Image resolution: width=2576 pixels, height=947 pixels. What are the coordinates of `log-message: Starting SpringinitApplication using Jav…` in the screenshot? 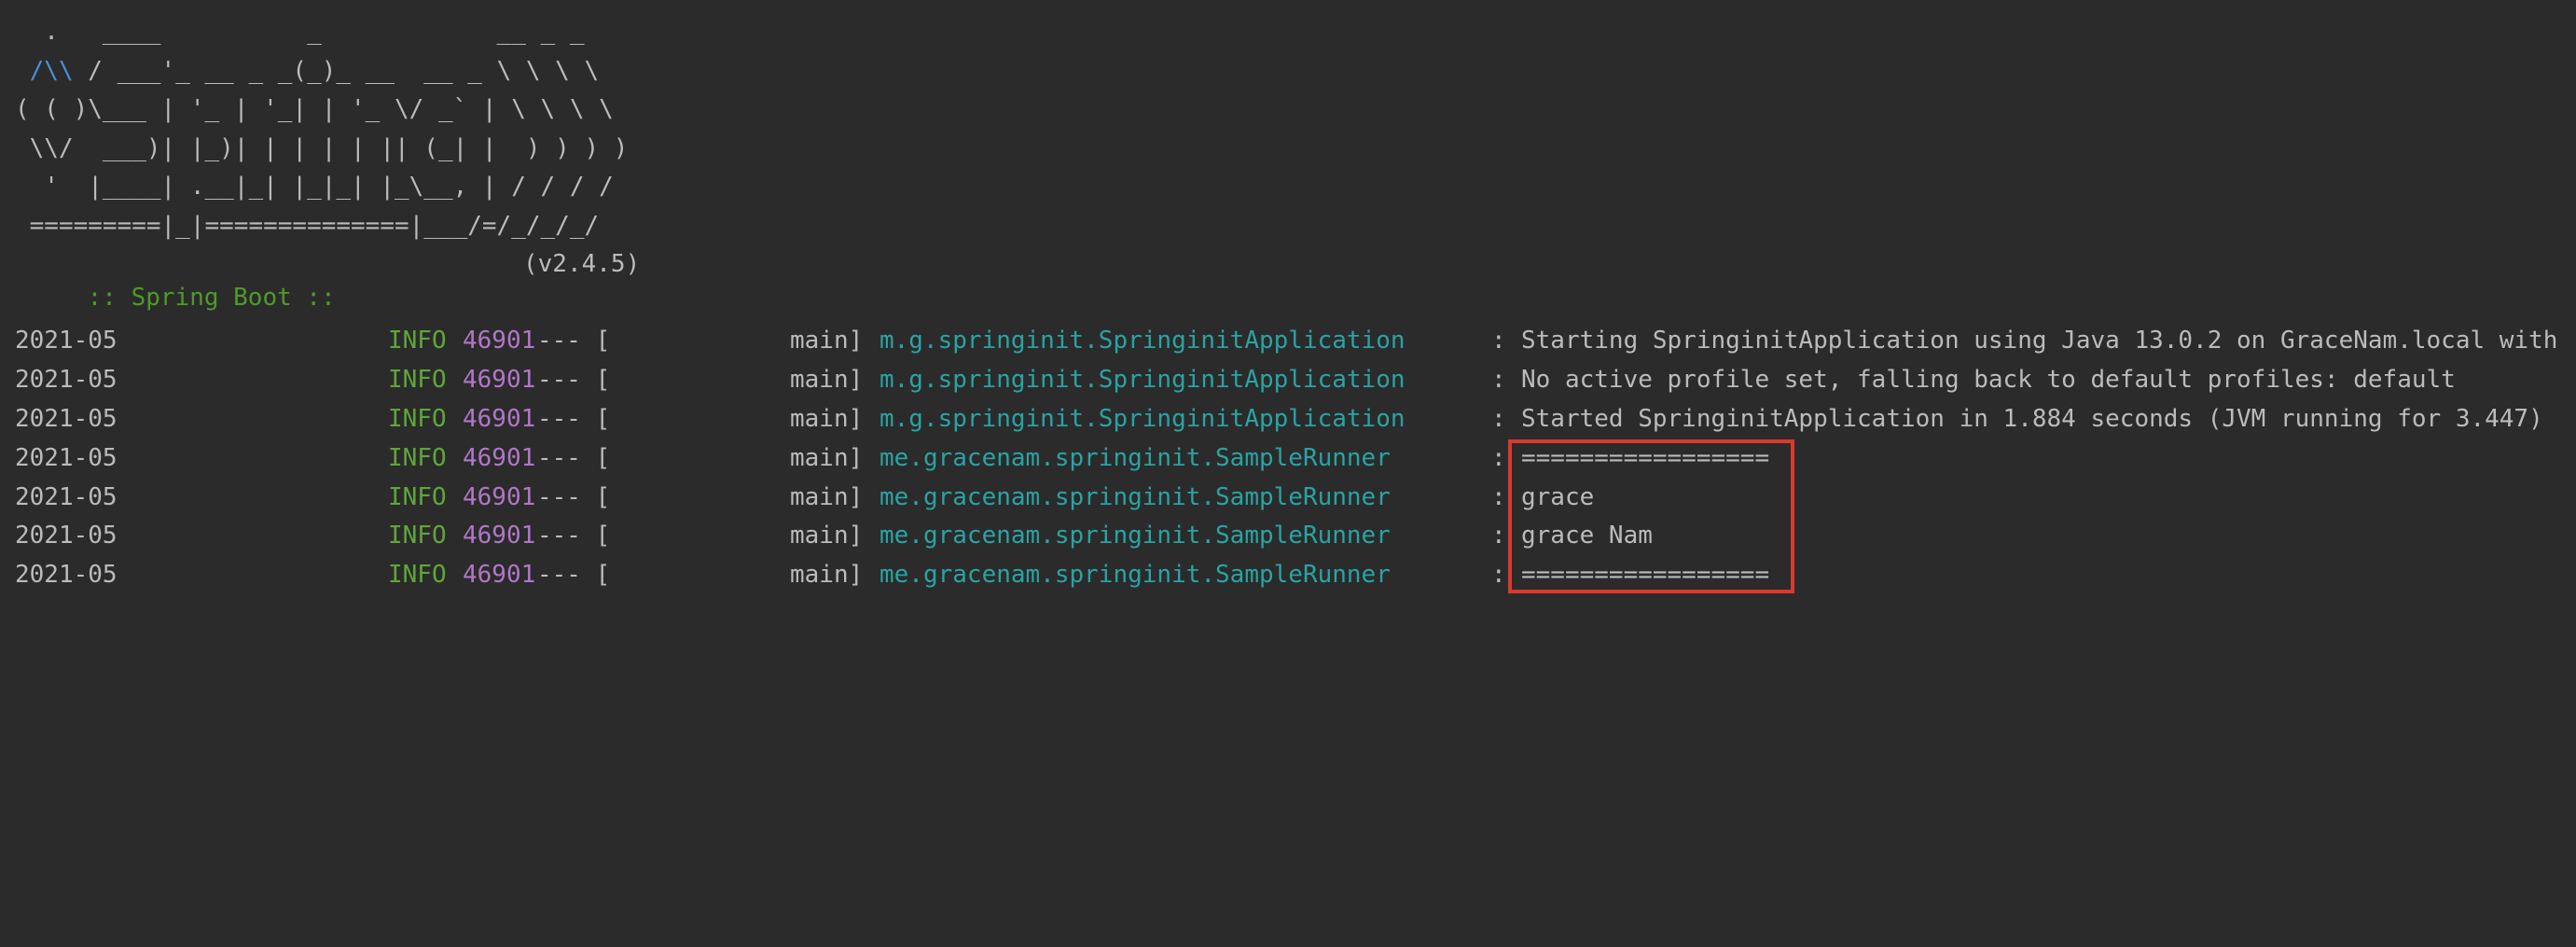 It's located at (2039, 341).